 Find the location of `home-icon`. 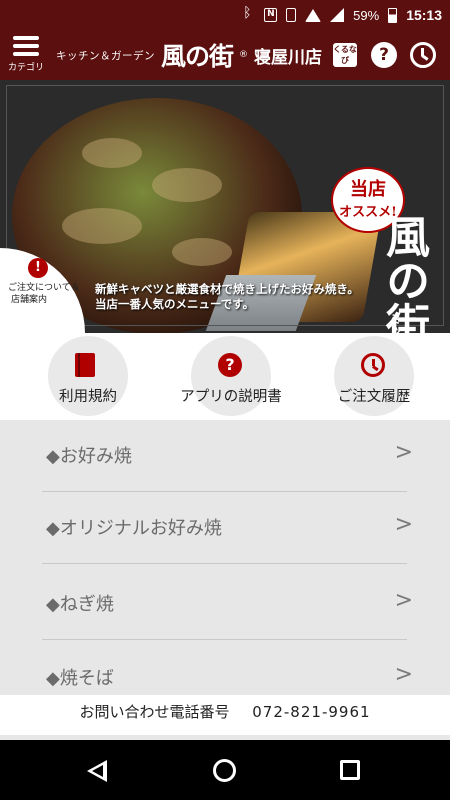

home-icon is located at coordinates (224, 770).